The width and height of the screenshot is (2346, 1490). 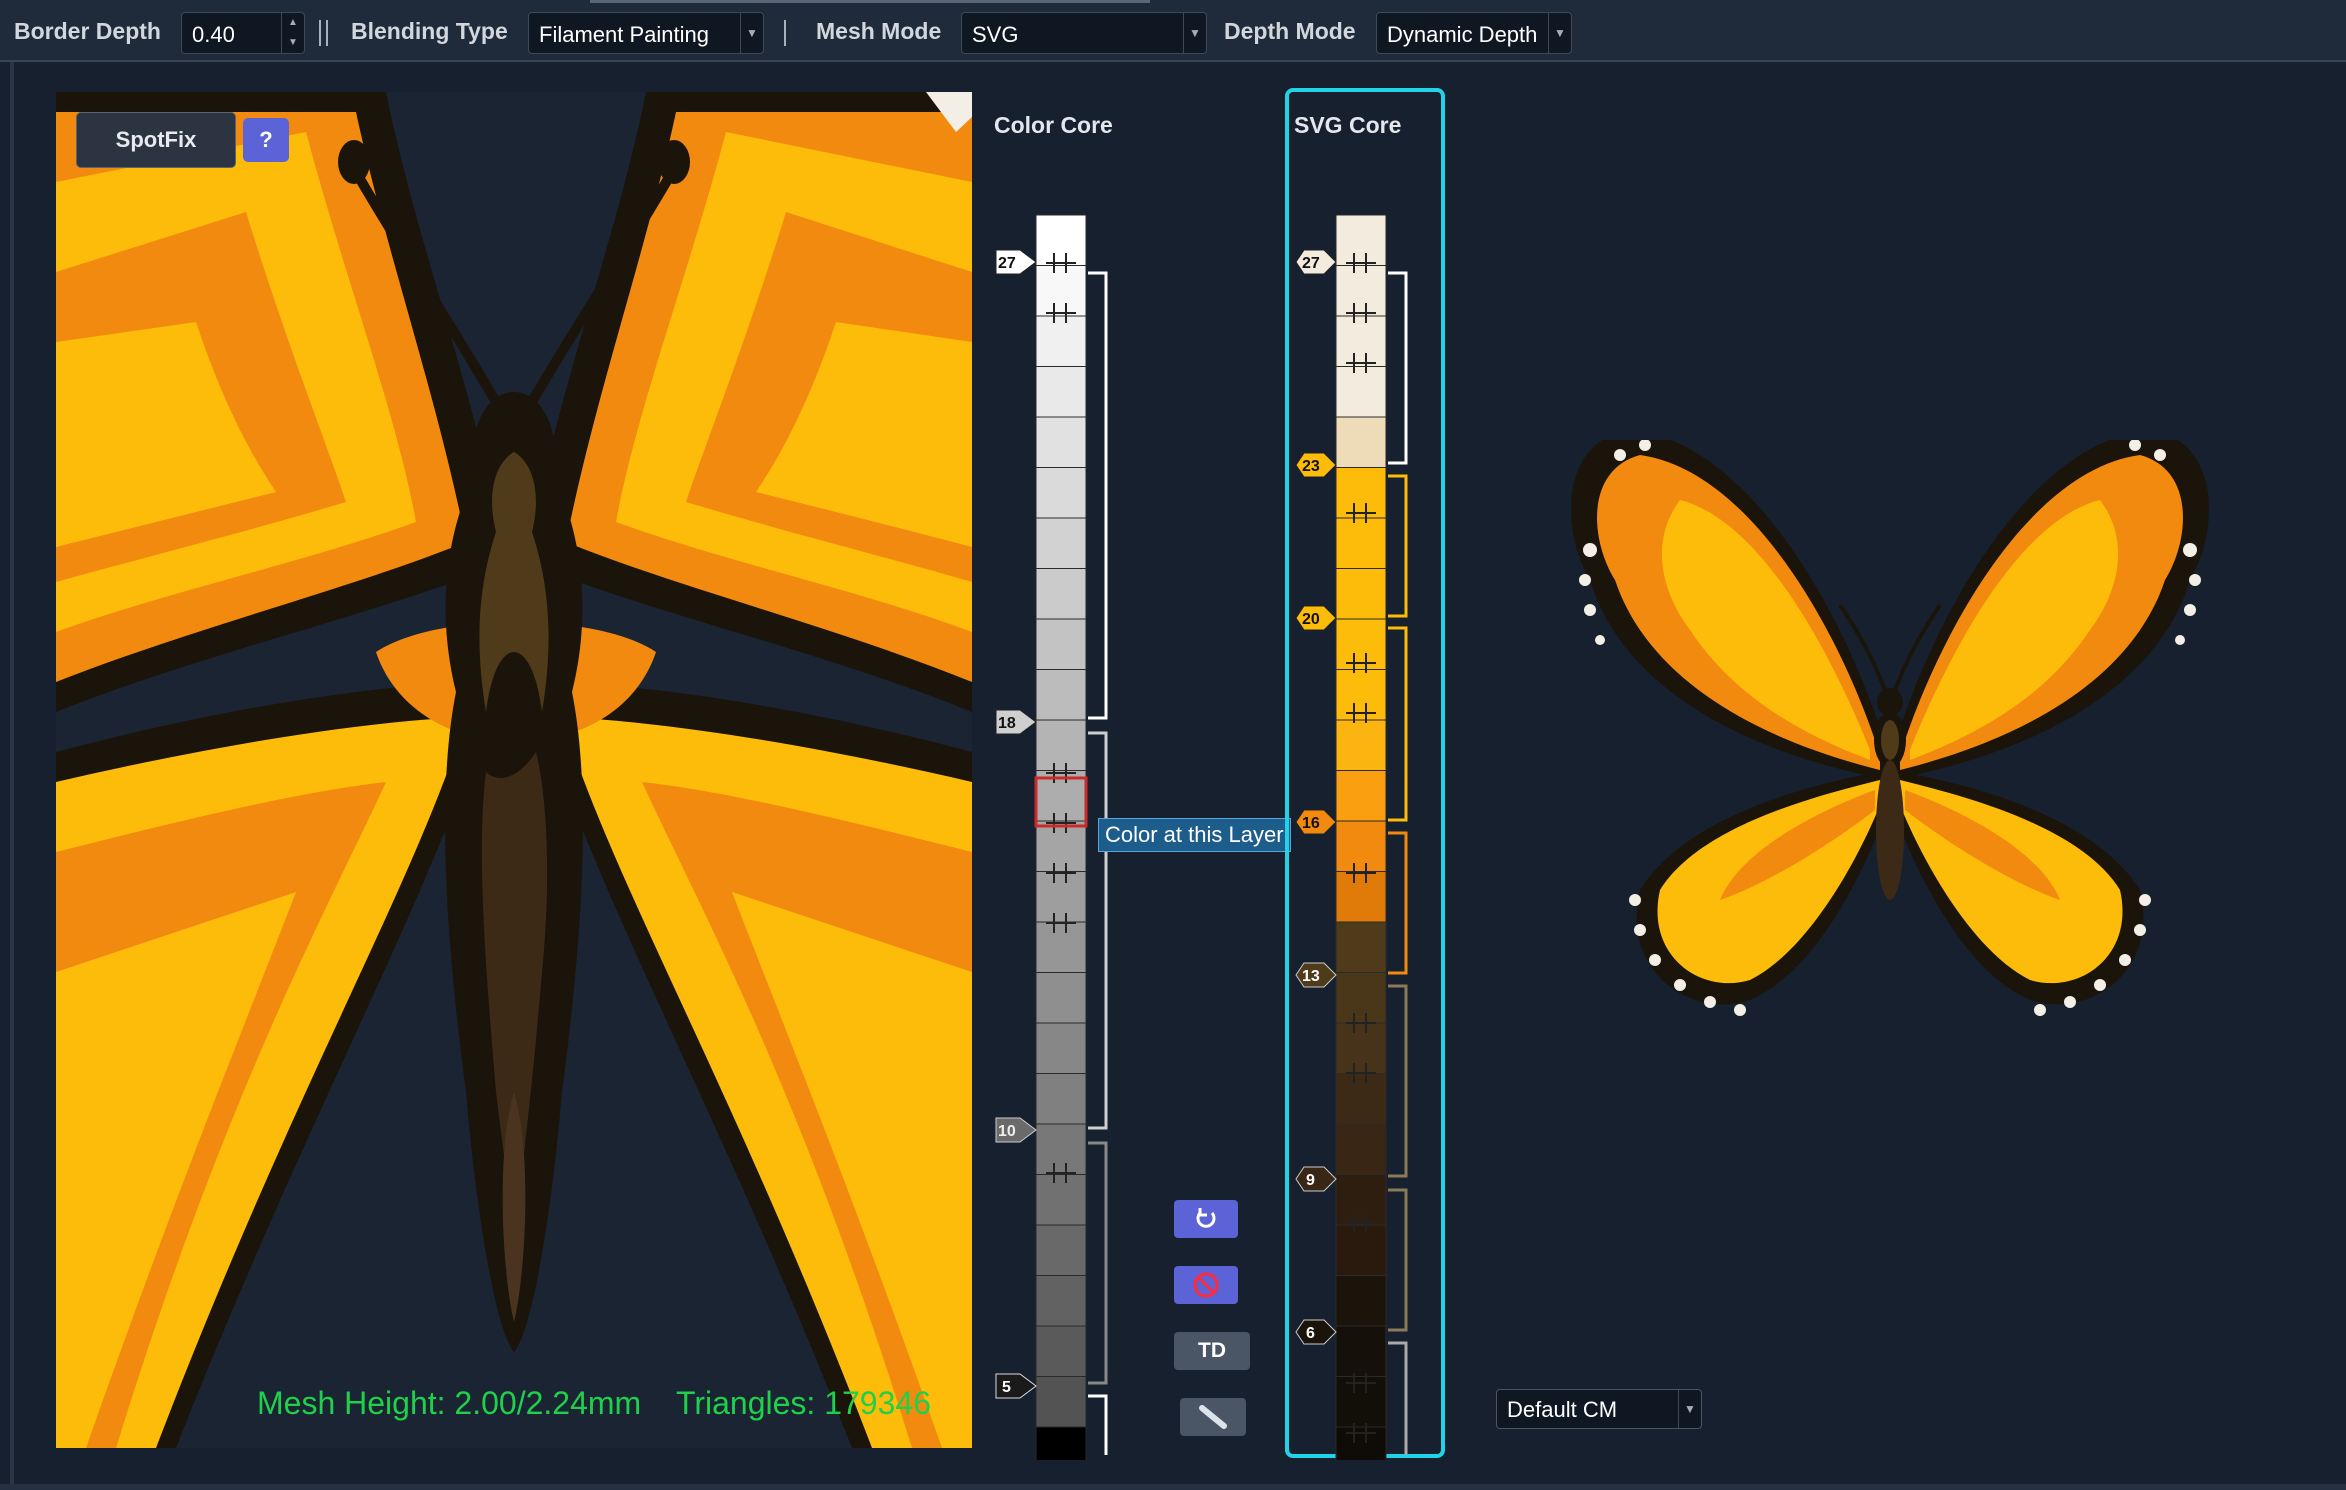 What do you see at coordinates (1212, 1351) in the screenshot?
I see `td-button: TD` at bounding box center [1212, 1351].